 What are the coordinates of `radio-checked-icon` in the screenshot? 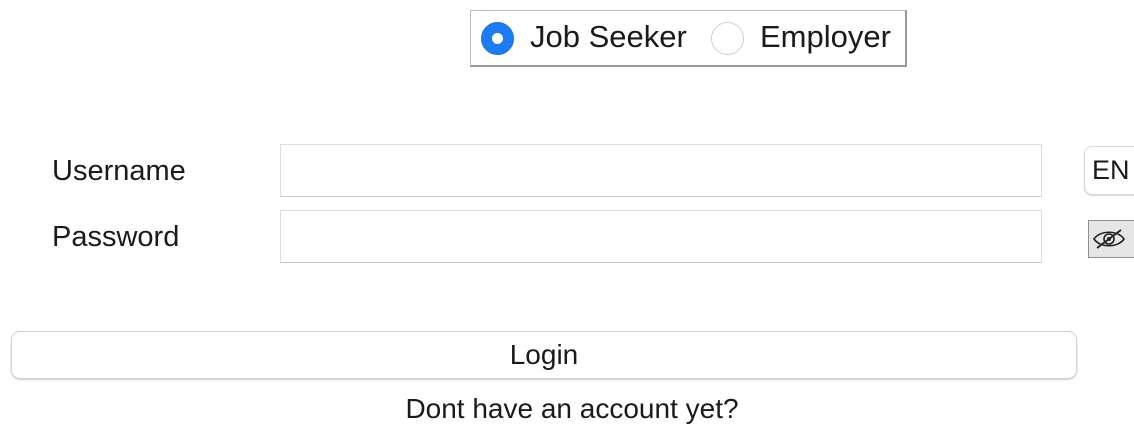 It's located at (497, 38).